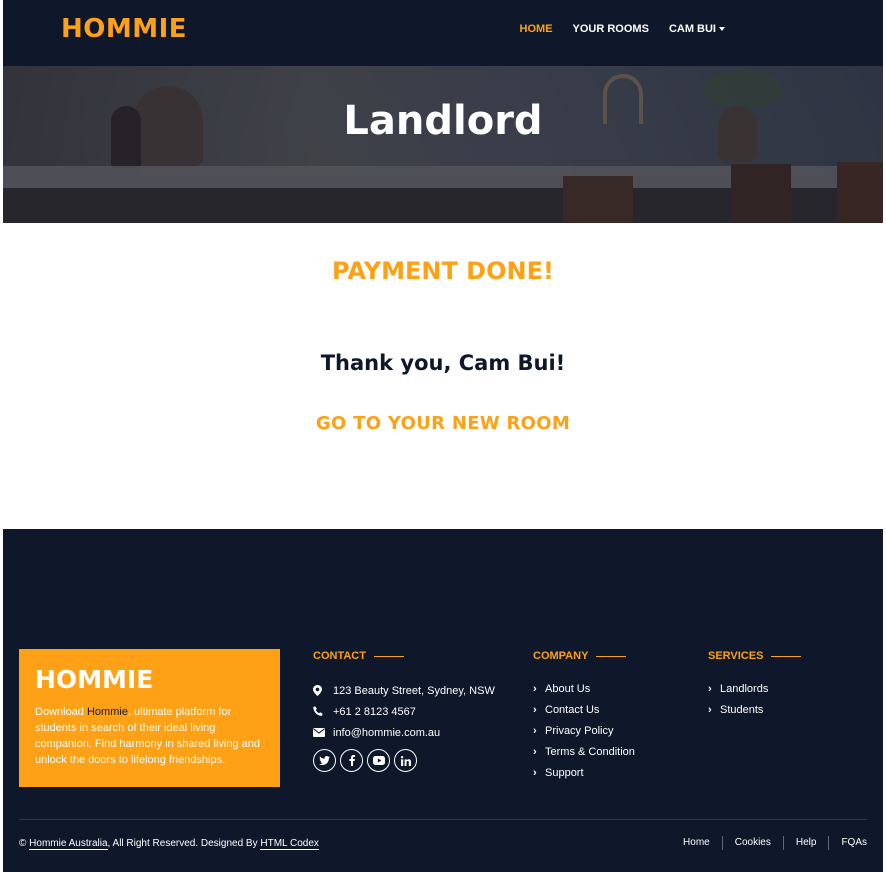  I want to click on envelope-icon, so click(323, 732).